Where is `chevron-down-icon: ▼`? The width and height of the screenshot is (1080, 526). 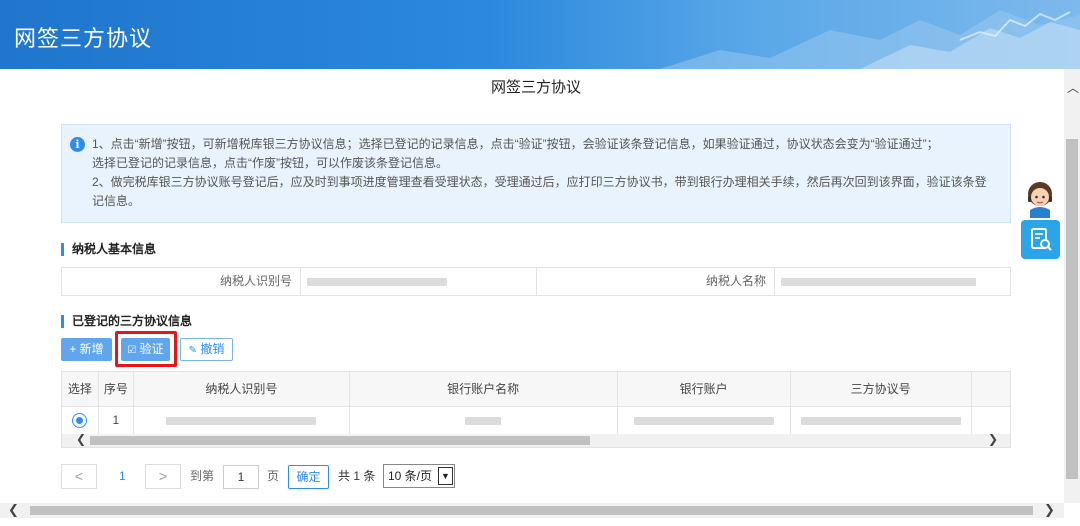 chevron-down-icon: ▼ is located at coordinates (445, 476).